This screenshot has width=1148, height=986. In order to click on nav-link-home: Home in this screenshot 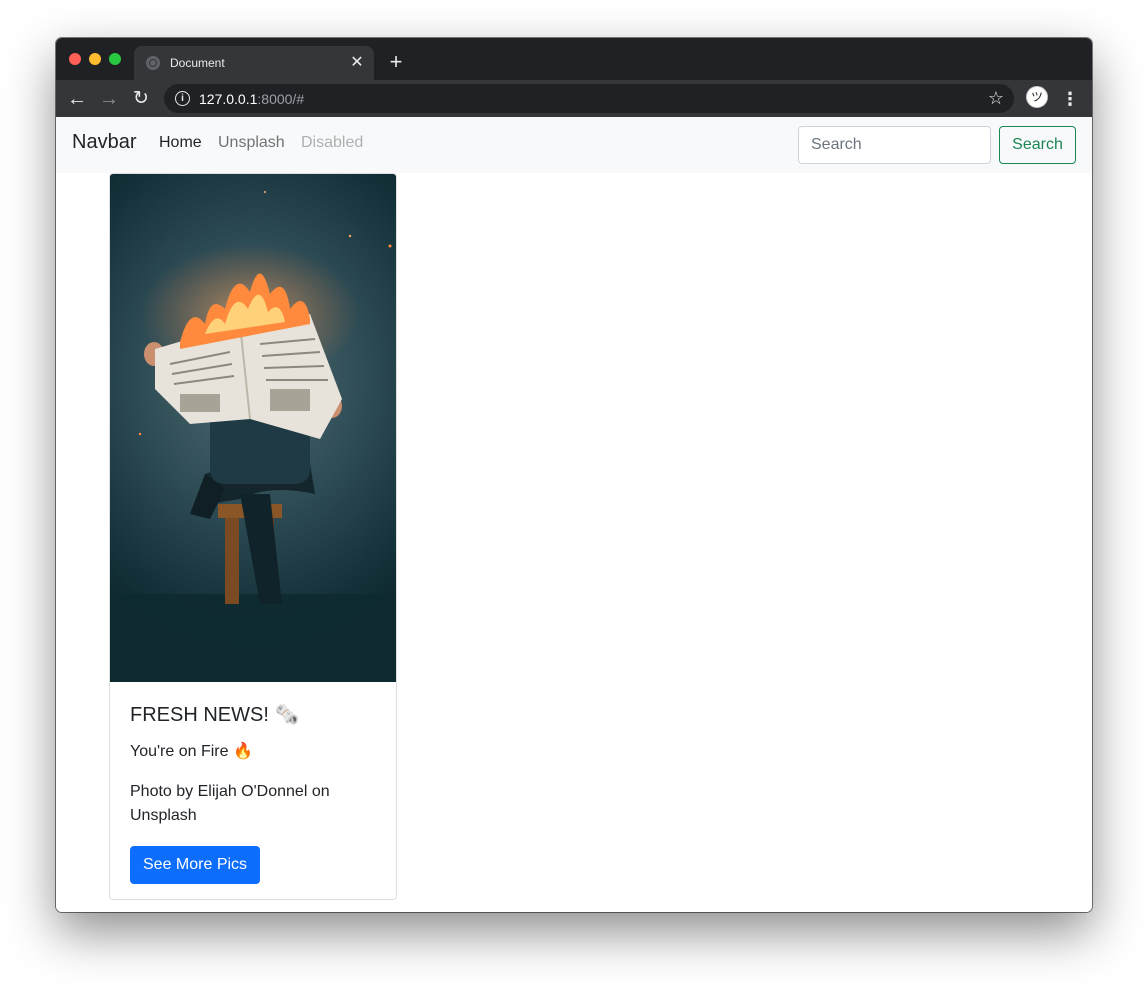, I will do `click(180, 143)`.